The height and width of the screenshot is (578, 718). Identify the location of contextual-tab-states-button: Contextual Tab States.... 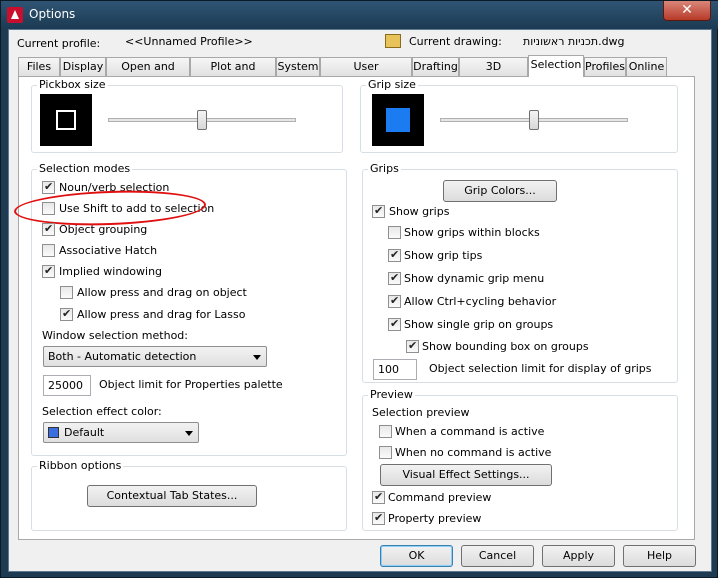
(172, 496).